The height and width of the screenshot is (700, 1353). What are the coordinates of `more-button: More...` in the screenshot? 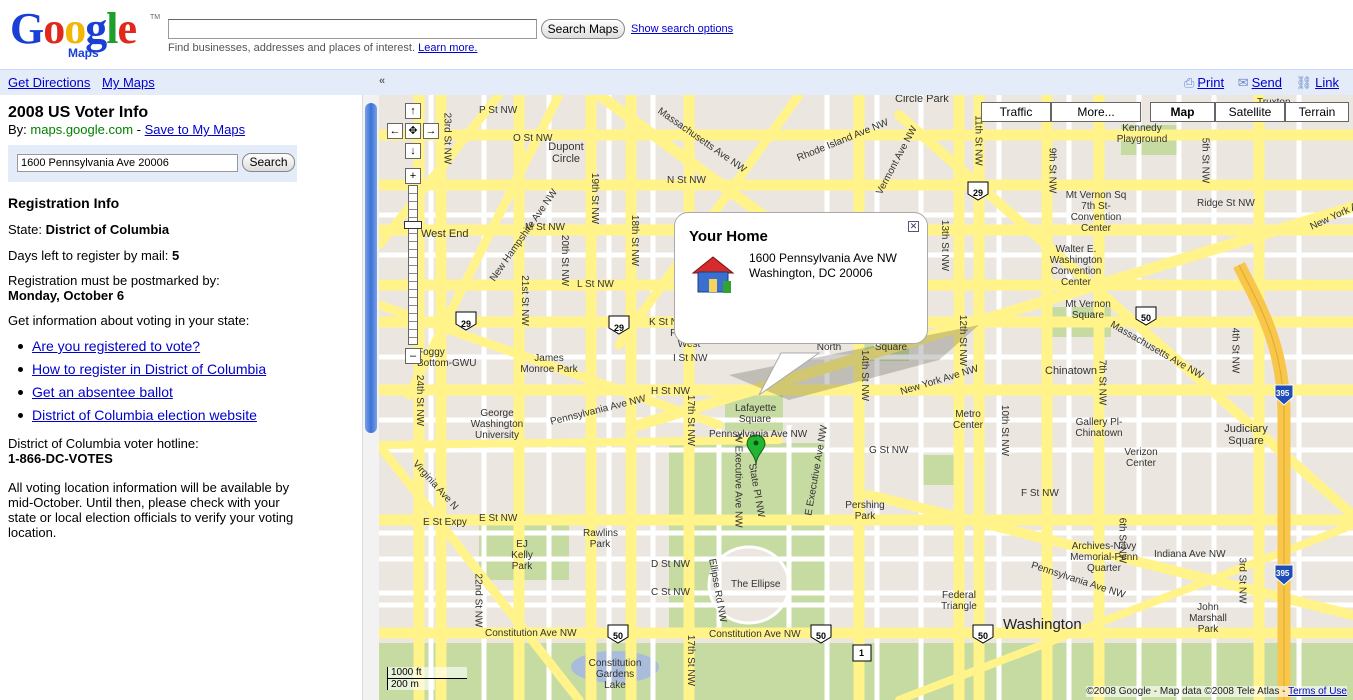 It's located at (1096, 112).